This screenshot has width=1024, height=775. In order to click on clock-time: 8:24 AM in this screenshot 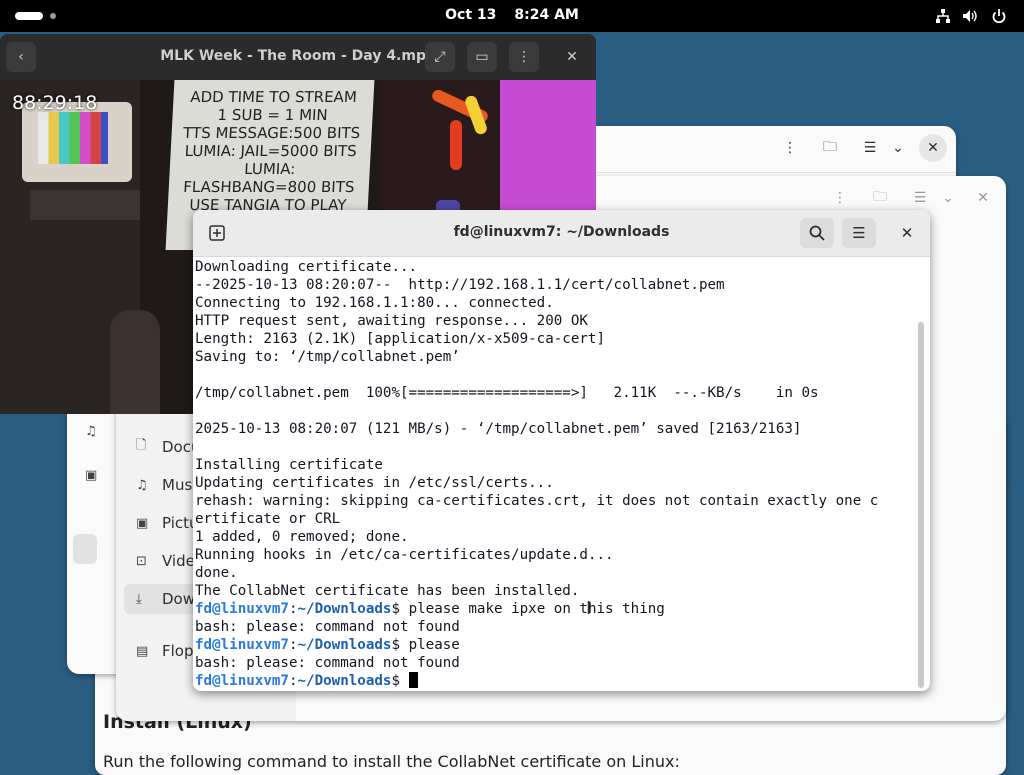, I will do `click(546, 15)`.